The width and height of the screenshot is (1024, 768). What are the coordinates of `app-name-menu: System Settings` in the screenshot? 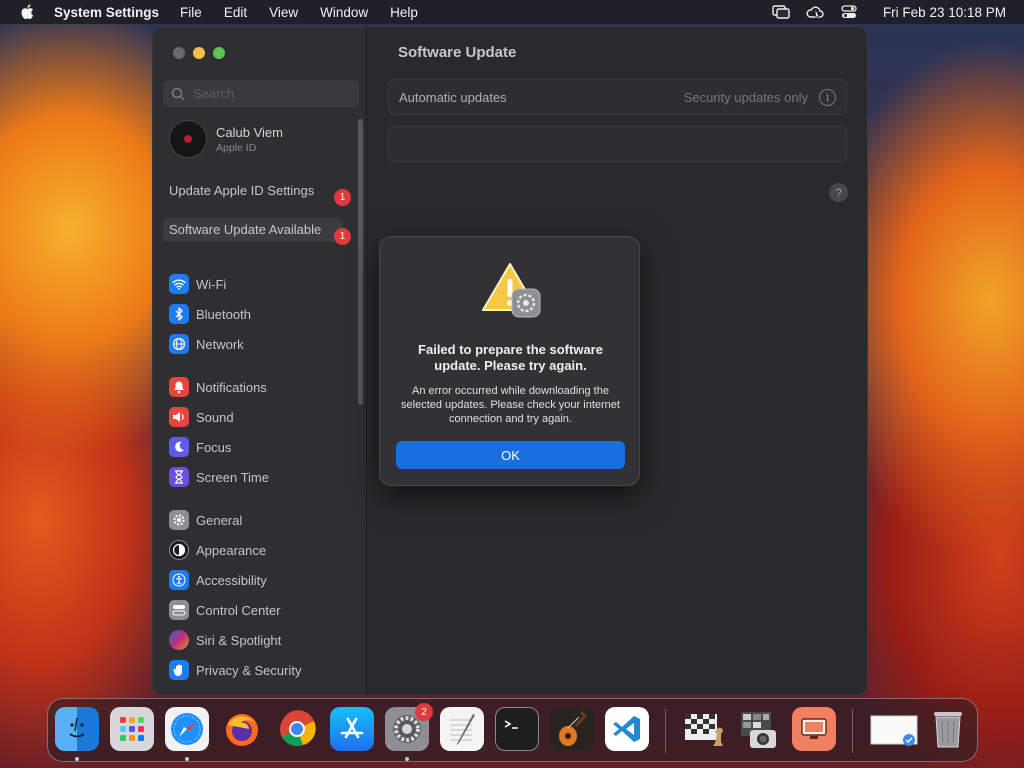 It's located at (106, 12).